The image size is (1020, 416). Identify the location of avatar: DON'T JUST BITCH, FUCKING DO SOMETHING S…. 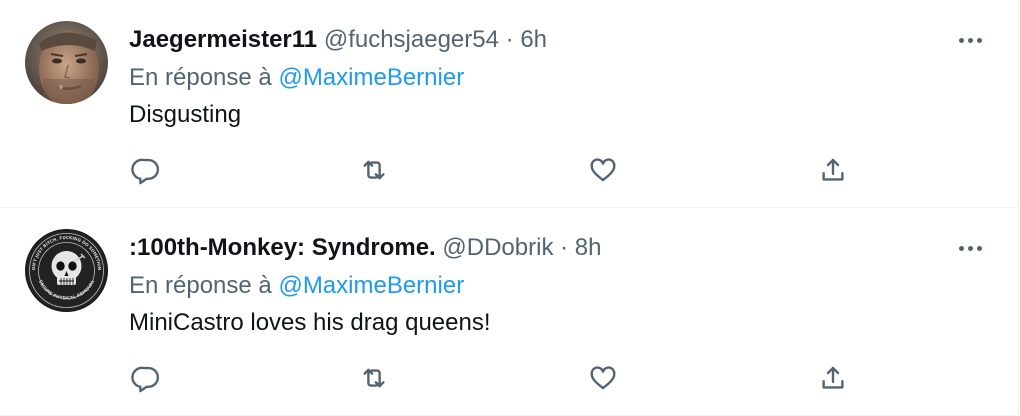
(66, 270).